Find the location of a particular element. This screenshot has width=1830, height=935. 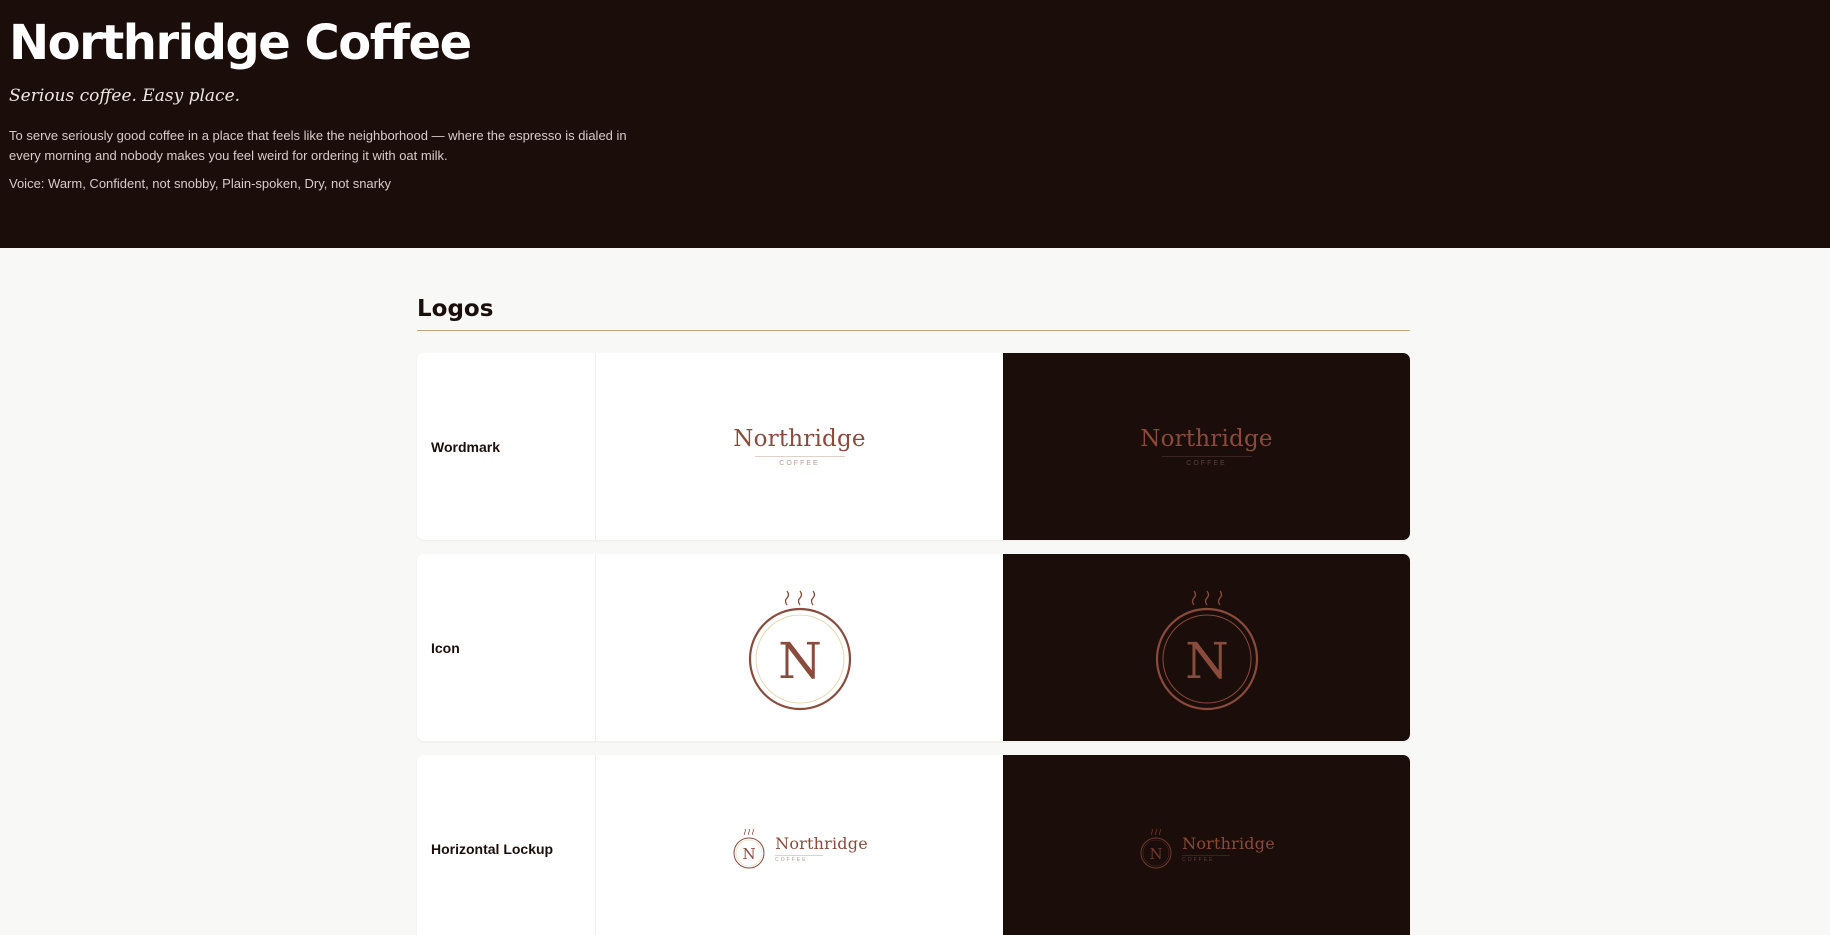

logo-preview-light: N is located at coordinates (799, 647).